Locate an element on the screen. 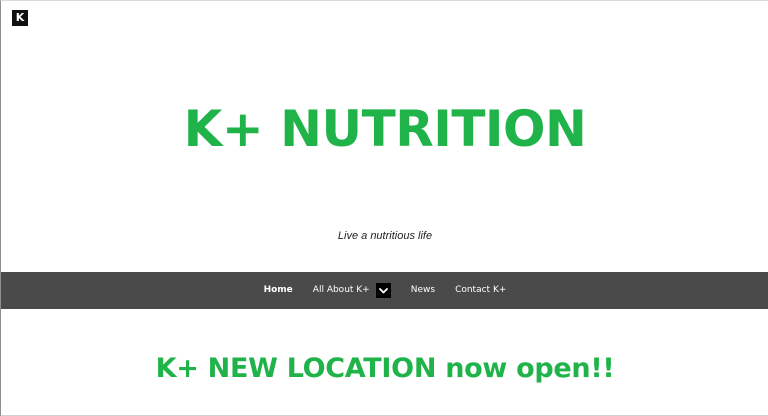 This screenshot has height=416, width=768. nav-item-label: Home is located at coordinates (278, 290).